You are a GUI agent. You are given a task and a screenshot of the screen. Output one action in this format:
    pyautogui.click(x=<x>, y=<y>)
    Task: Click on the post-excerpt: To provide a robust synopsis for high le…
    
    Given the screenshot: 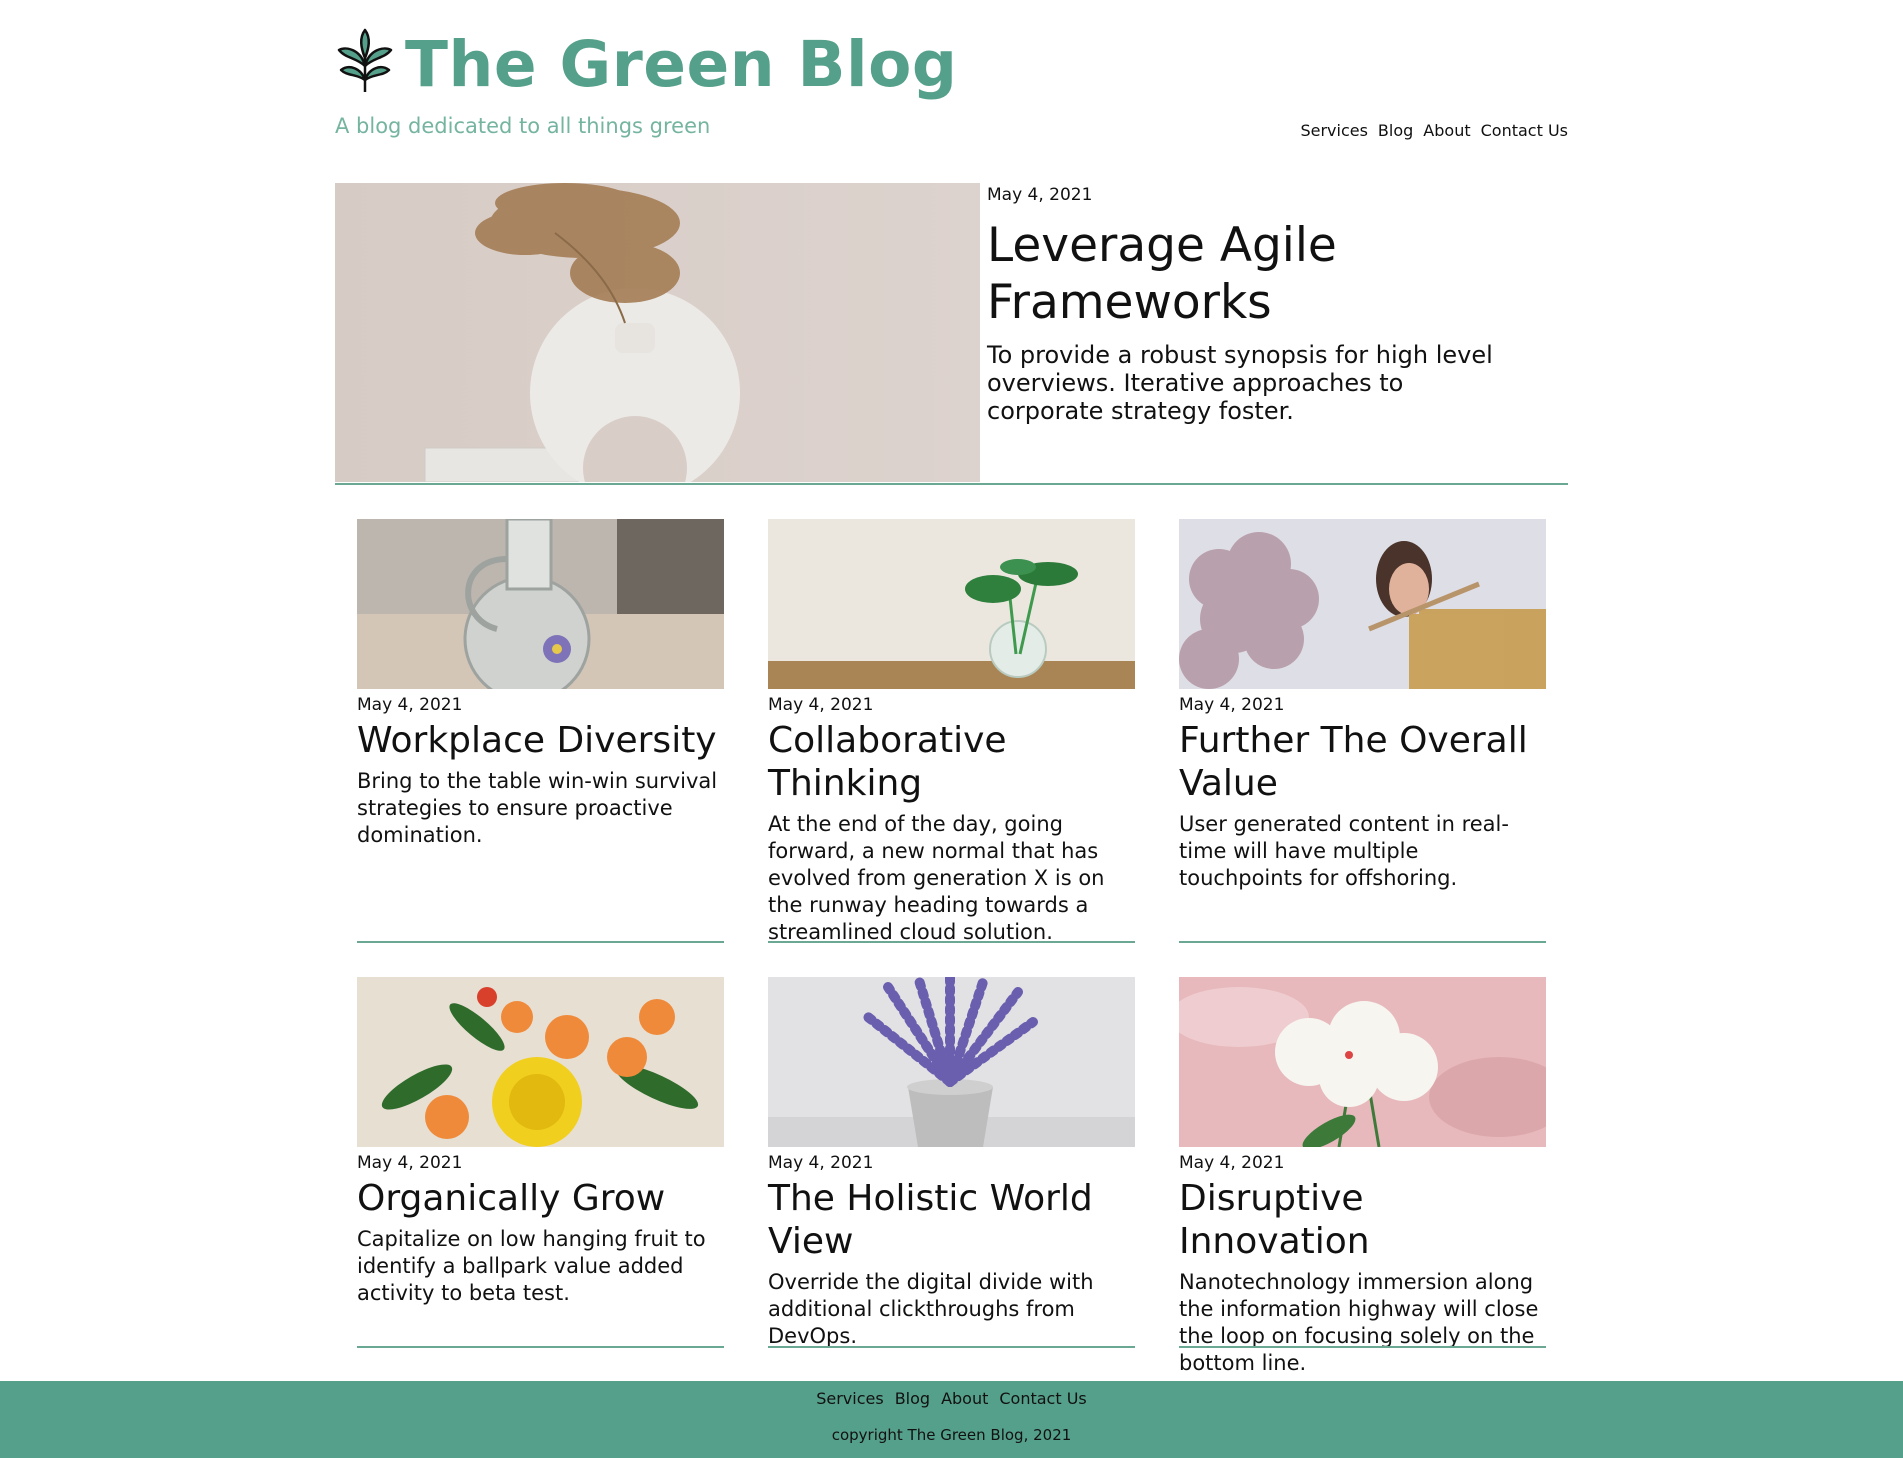 What is the action you would take?
    pyautogui.click(x=1240, y=383)
    